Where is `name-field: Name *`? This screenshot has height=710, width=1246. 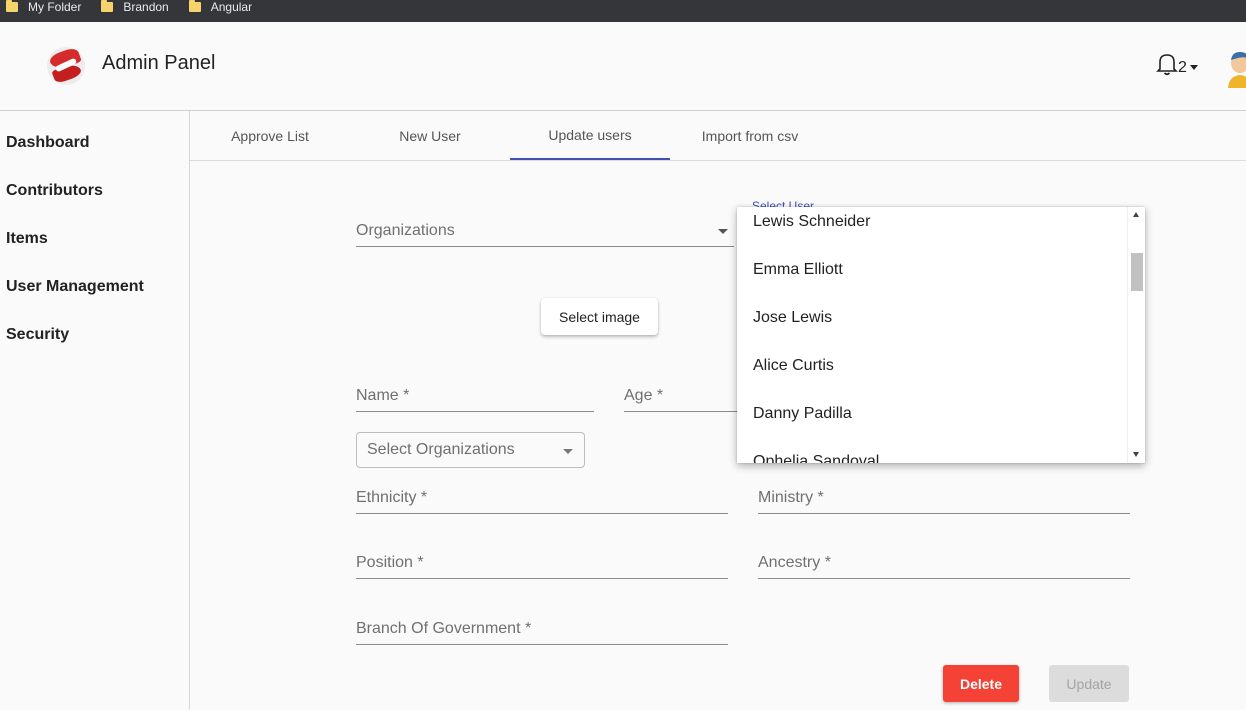 name-field: Name * is located at coordinates (475, 395).